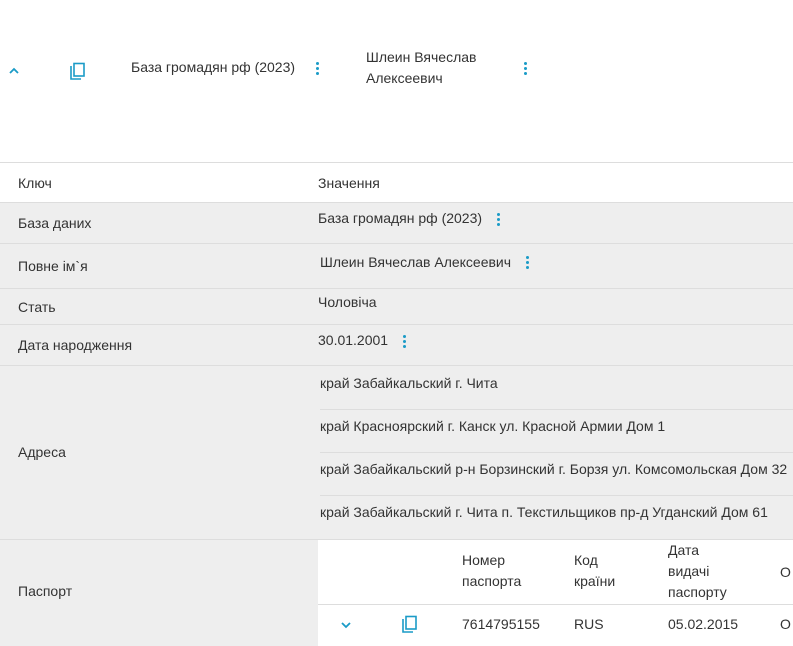 This screenshot has height=646, width=793. What do you see at coordinates (421, 57) in the screenshot?
I see `header-person-name-line1: Шлеин Вячеслав` at bounding box center [421, 57].